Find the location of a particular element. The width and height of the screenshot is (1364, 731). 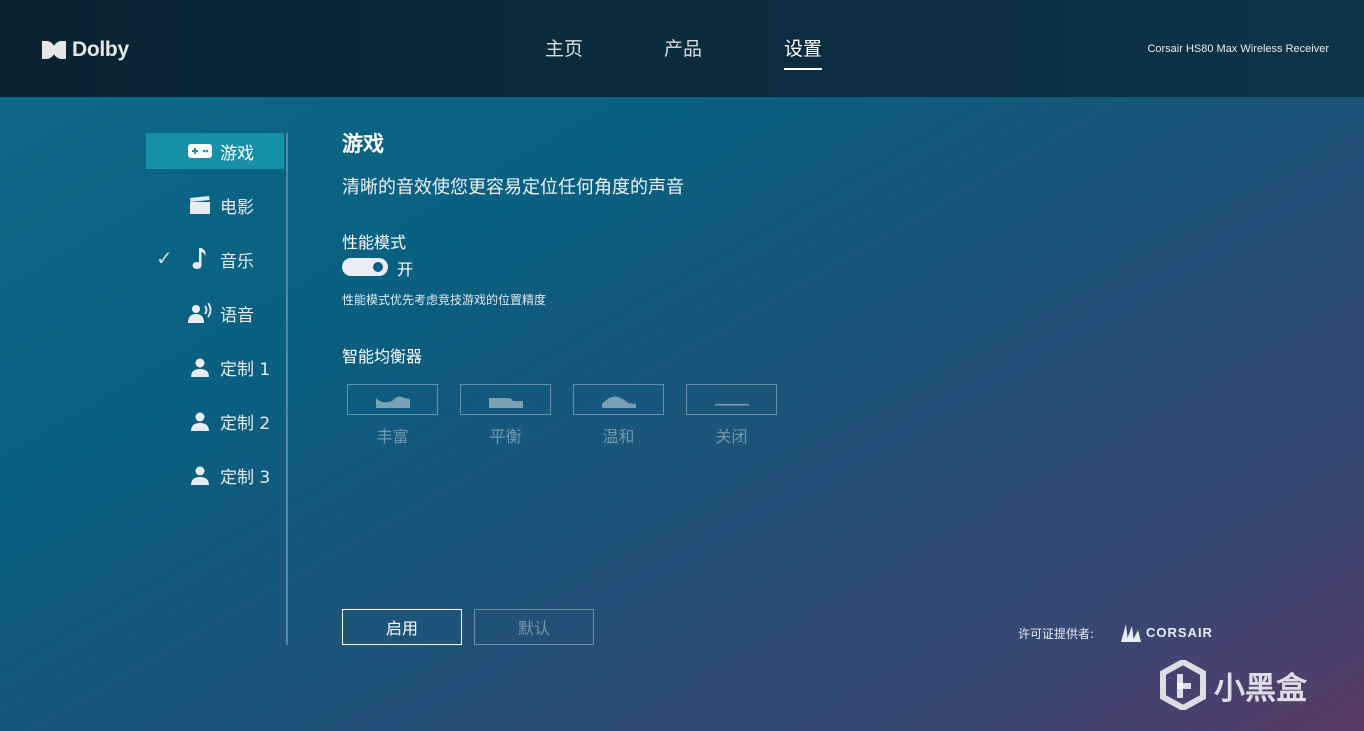

eq-preset-balanced-button is located at coordinates (505, 399).